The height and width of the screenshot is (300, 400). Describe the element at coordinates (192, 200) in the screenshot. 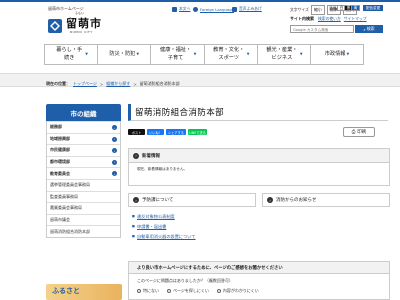

I see `prevention-panel: › 予防課について` at that location.